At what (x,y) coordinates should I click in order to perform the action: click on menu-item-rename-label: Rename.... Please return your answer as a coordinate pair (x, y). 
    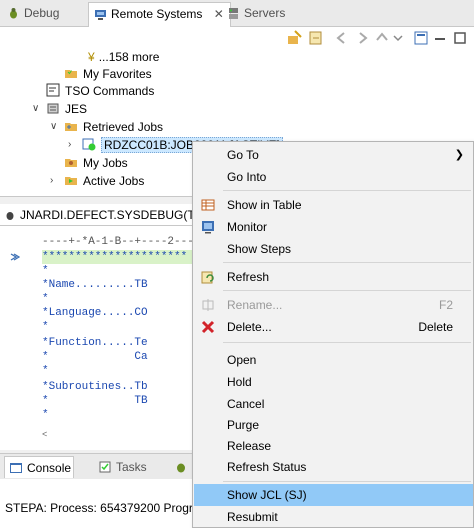
    Looking at the image, I should click on (255, 305).